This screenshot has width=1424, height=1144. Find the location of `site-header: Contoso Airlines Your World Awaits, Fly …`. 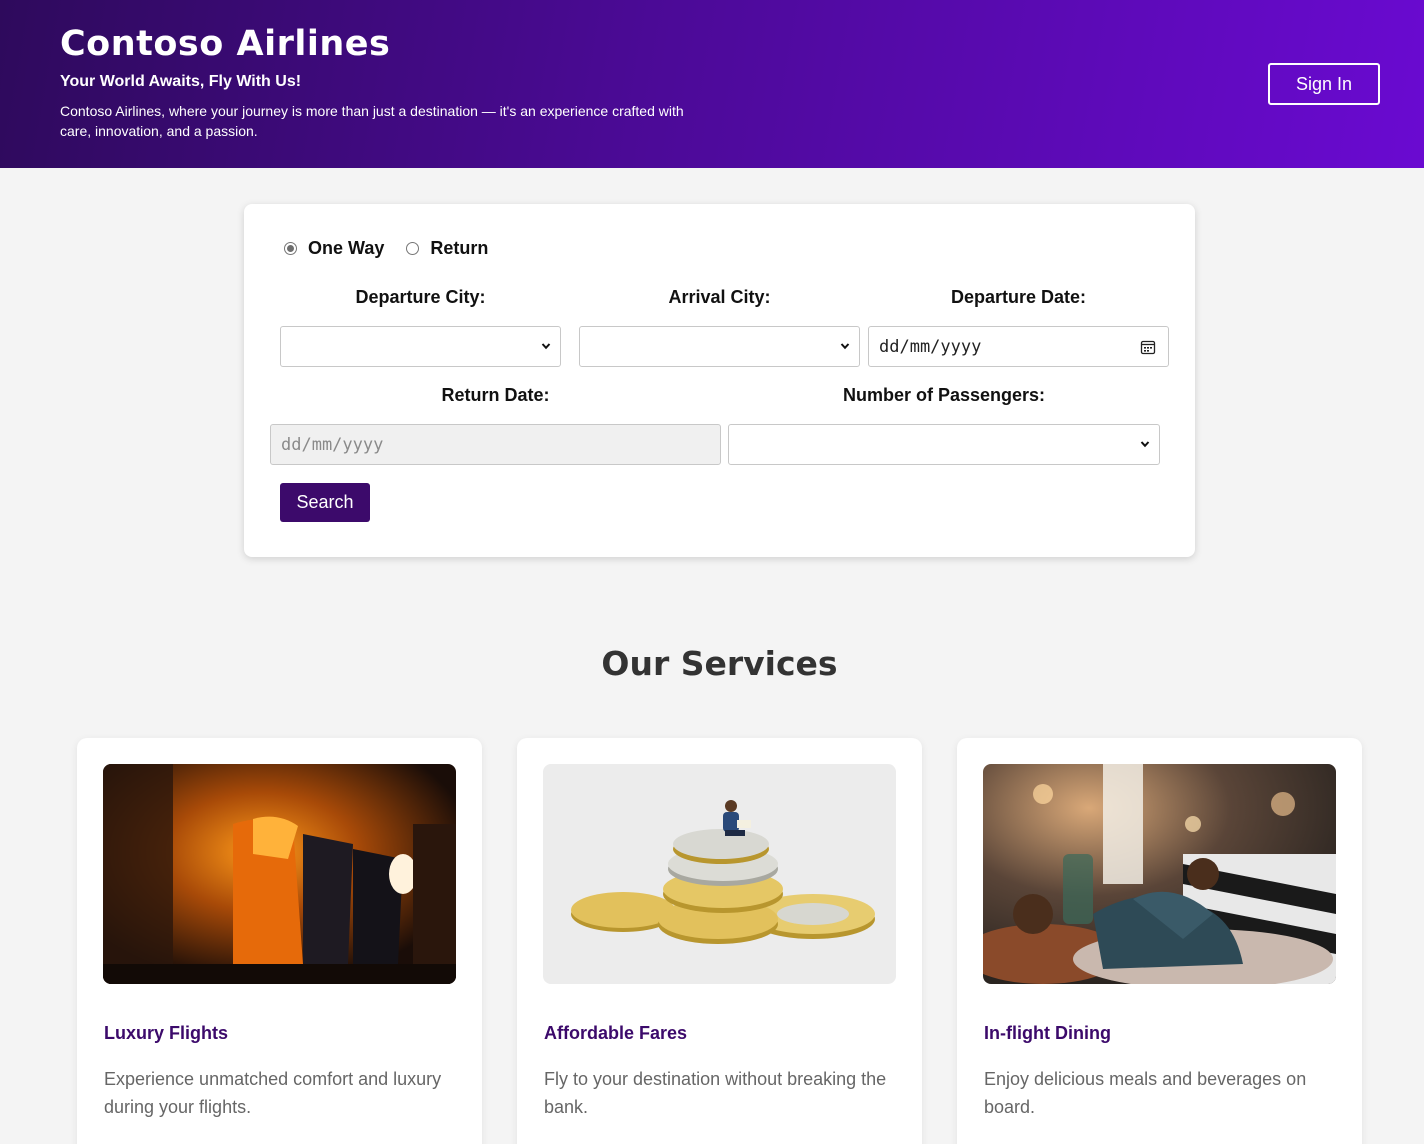

site-header: Contoso Airlines Your World Awaits, Fly … is located at coordinates (712, 84).